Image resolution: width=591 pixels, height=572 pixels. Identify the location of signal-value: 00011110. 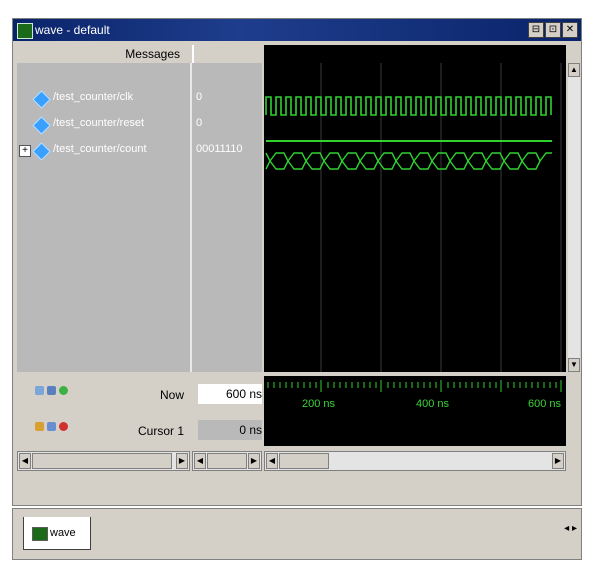
(219, 149).